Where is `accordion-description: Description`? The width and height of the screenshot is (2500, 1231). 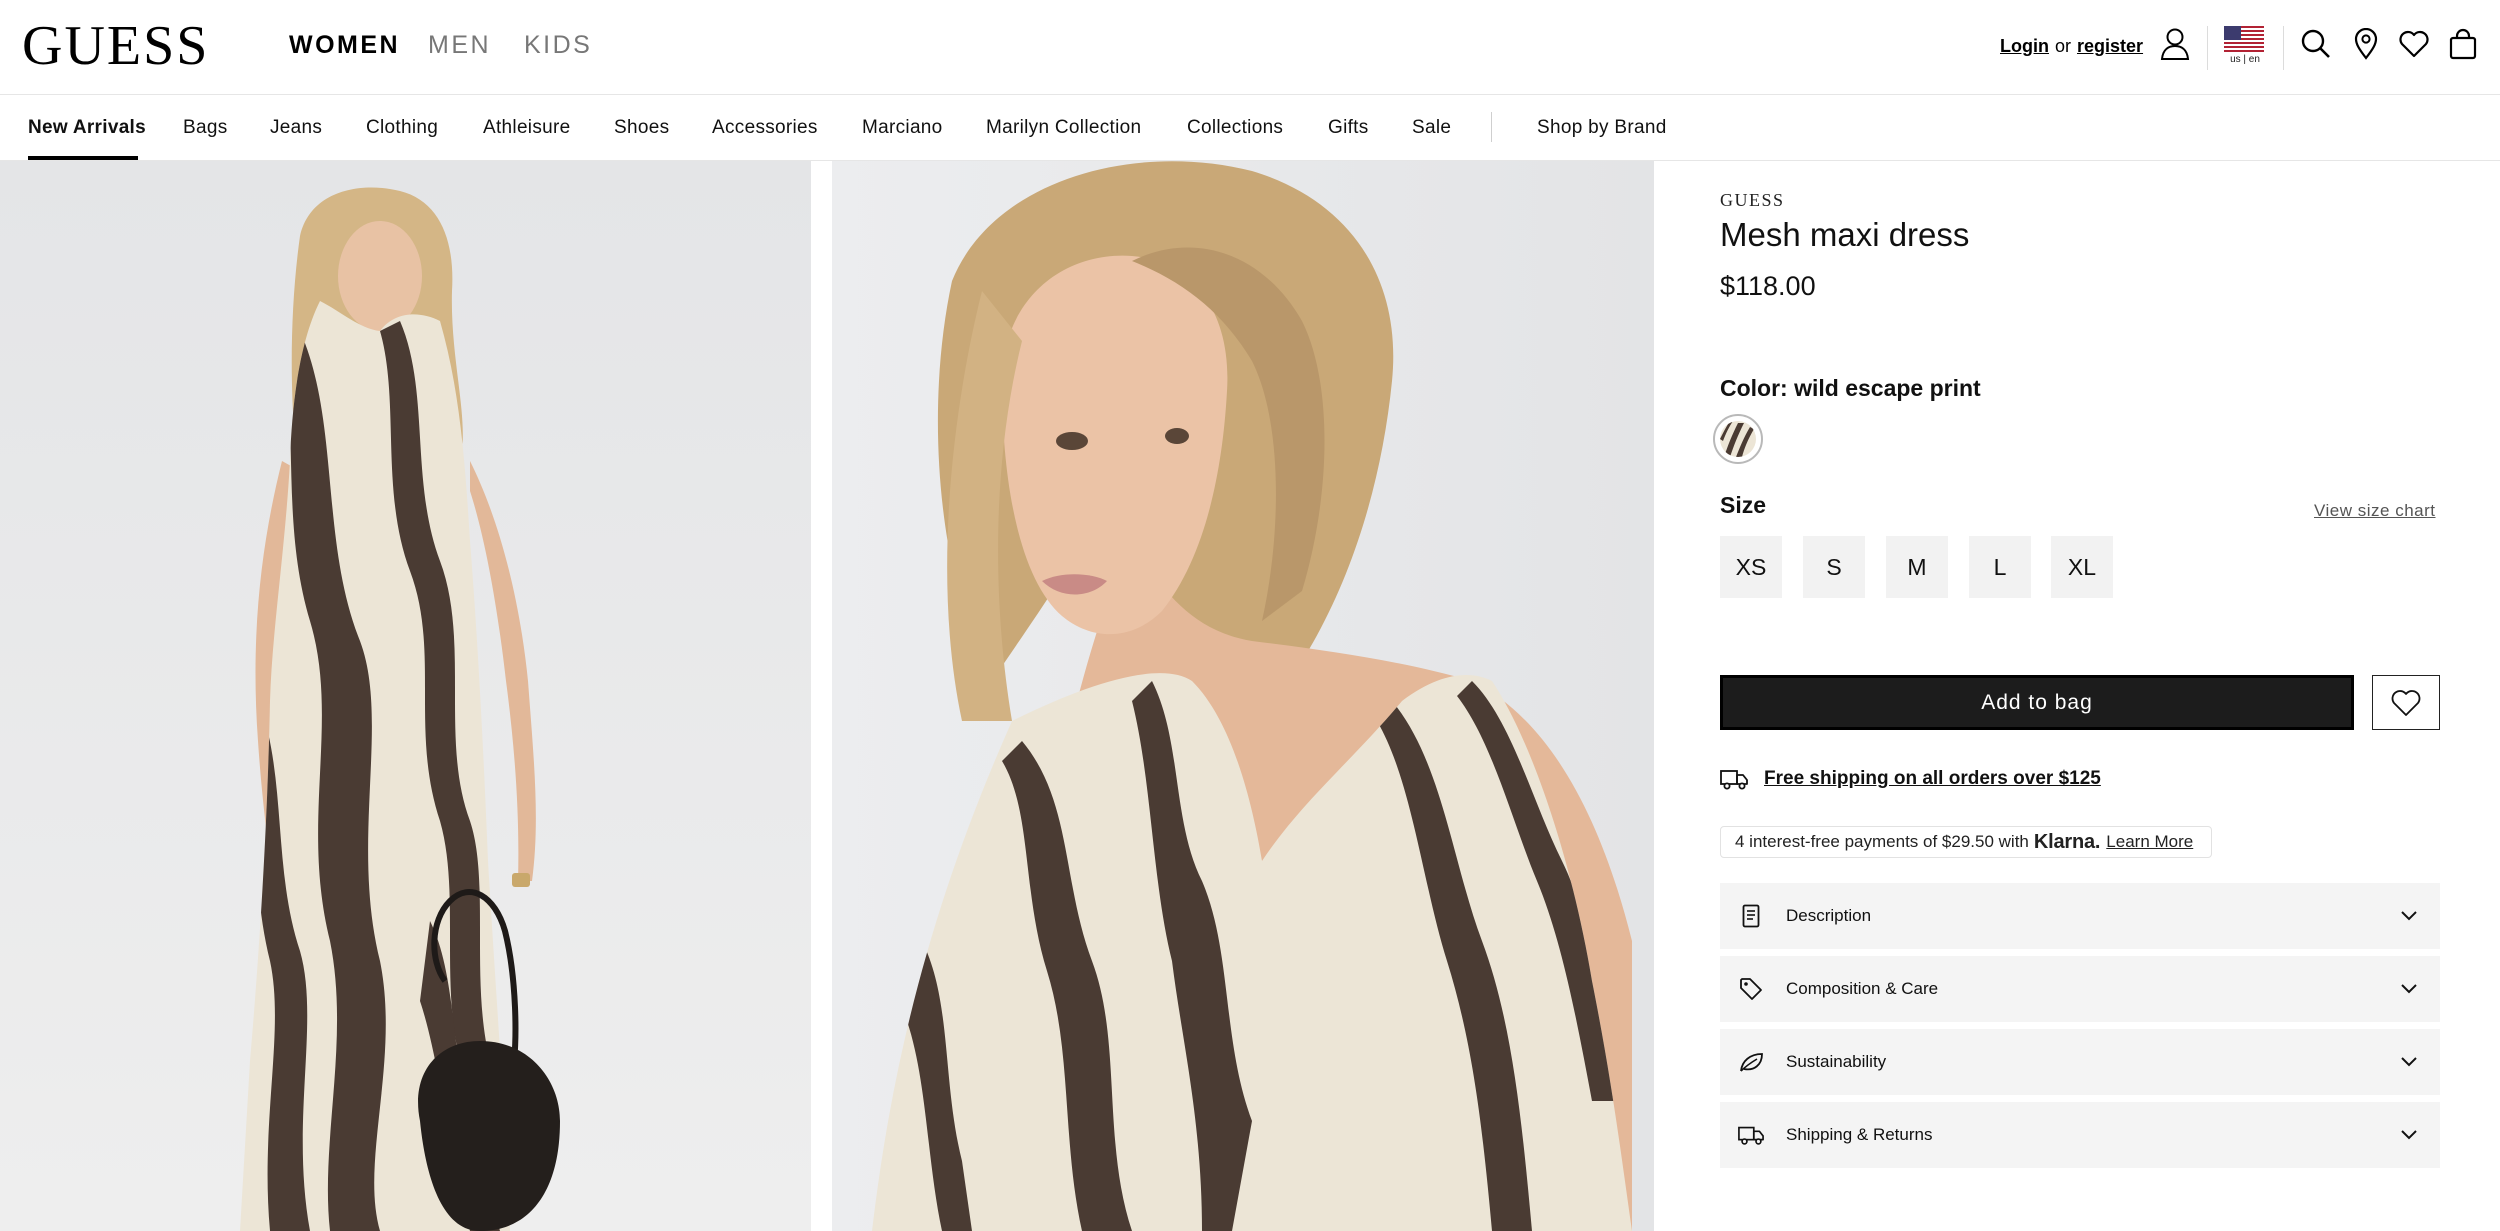
accordion-description: Description is located at coordinates (2080, 916).